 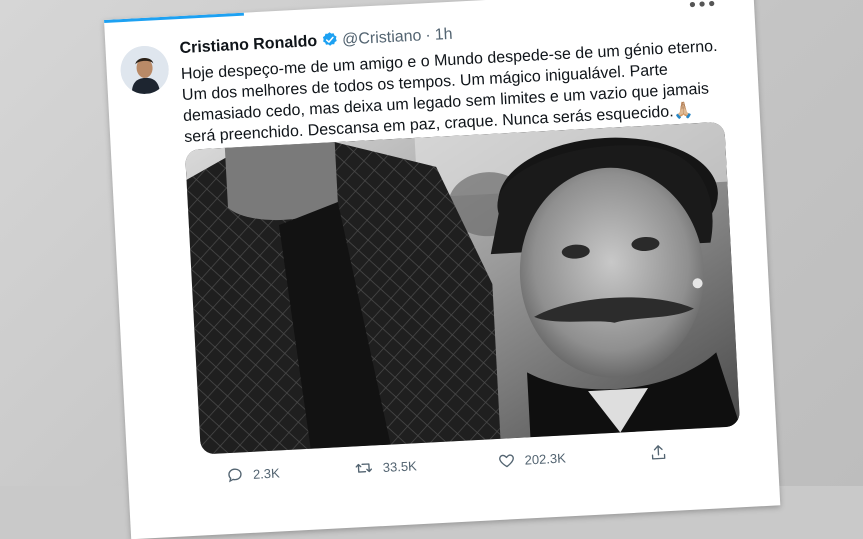 I want to click on share-icon, so click(x=658, y=452).